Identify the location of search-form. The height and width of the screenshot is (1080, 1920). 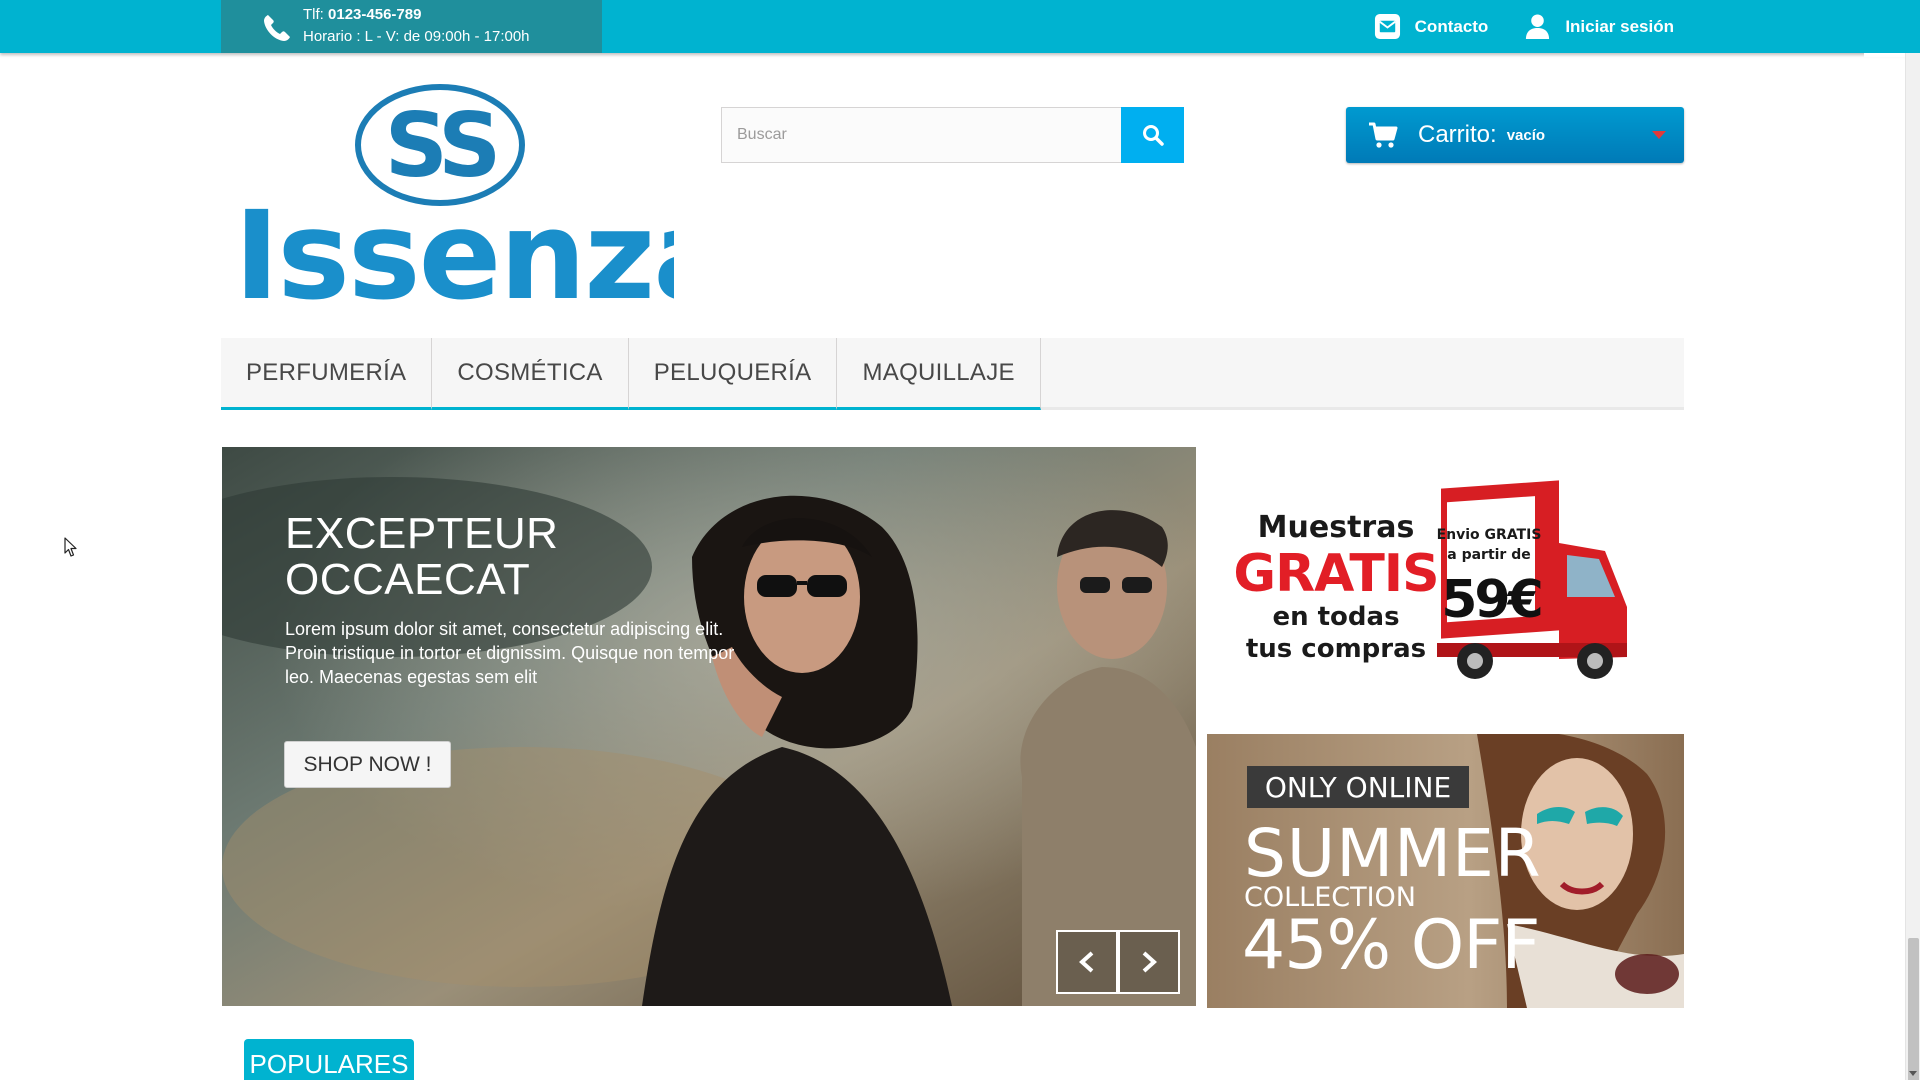
(952, 135).